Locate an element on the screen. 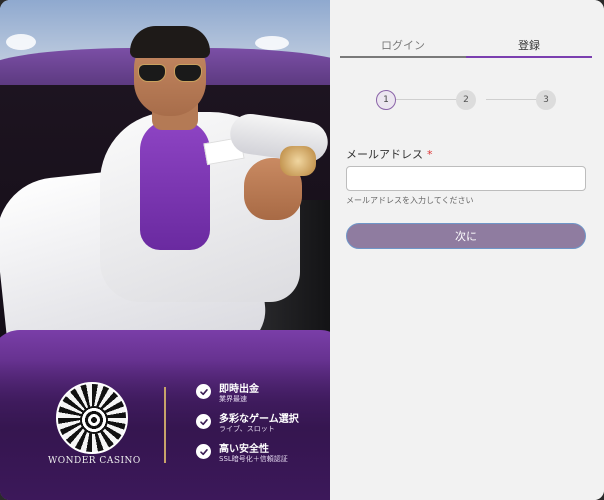 This screenshot has height=500, width=604. feature-item: 多彩なゲーム選択 ライブ、スロット is located at coordinates (261, 425).